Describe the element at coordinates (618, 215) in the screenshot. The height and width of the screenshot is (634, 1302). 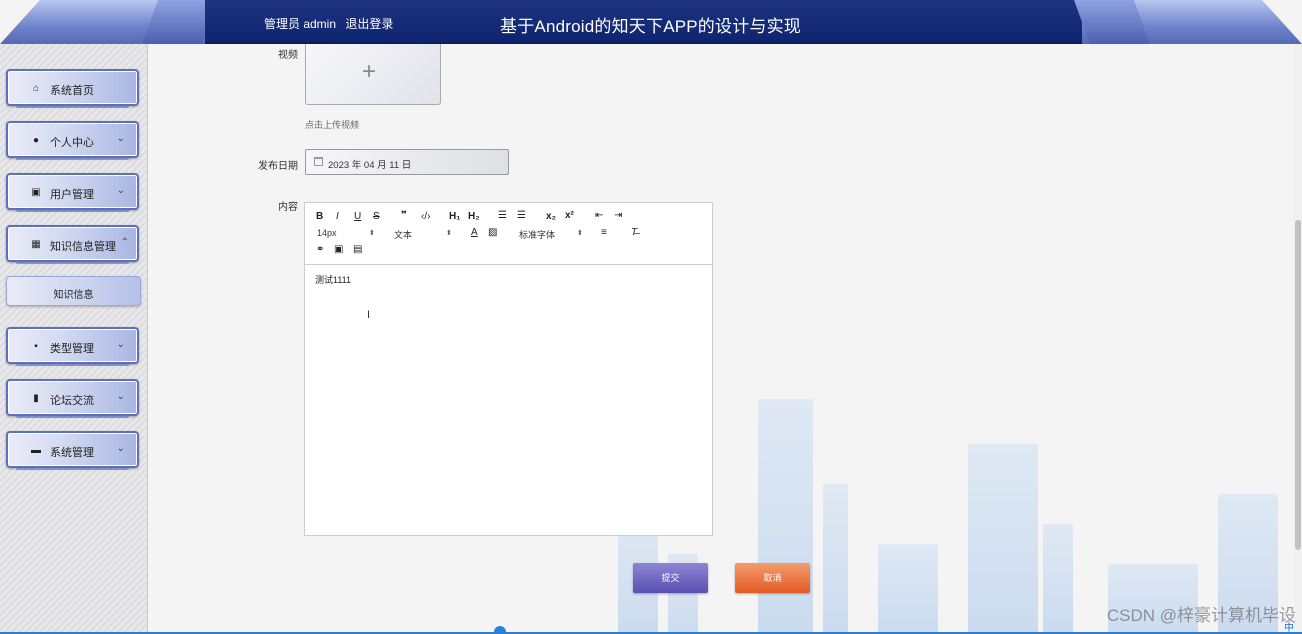
I see `indent-icon: ⇥` at that location.